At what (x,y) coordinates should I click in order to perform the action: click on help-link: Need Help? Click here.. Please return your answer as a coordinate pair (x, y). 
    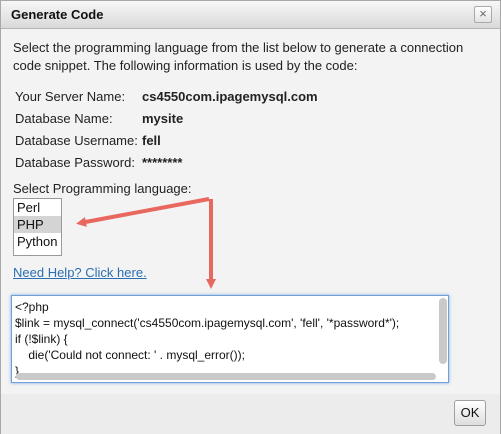
    Looking at the image, I should click on (80, 272).